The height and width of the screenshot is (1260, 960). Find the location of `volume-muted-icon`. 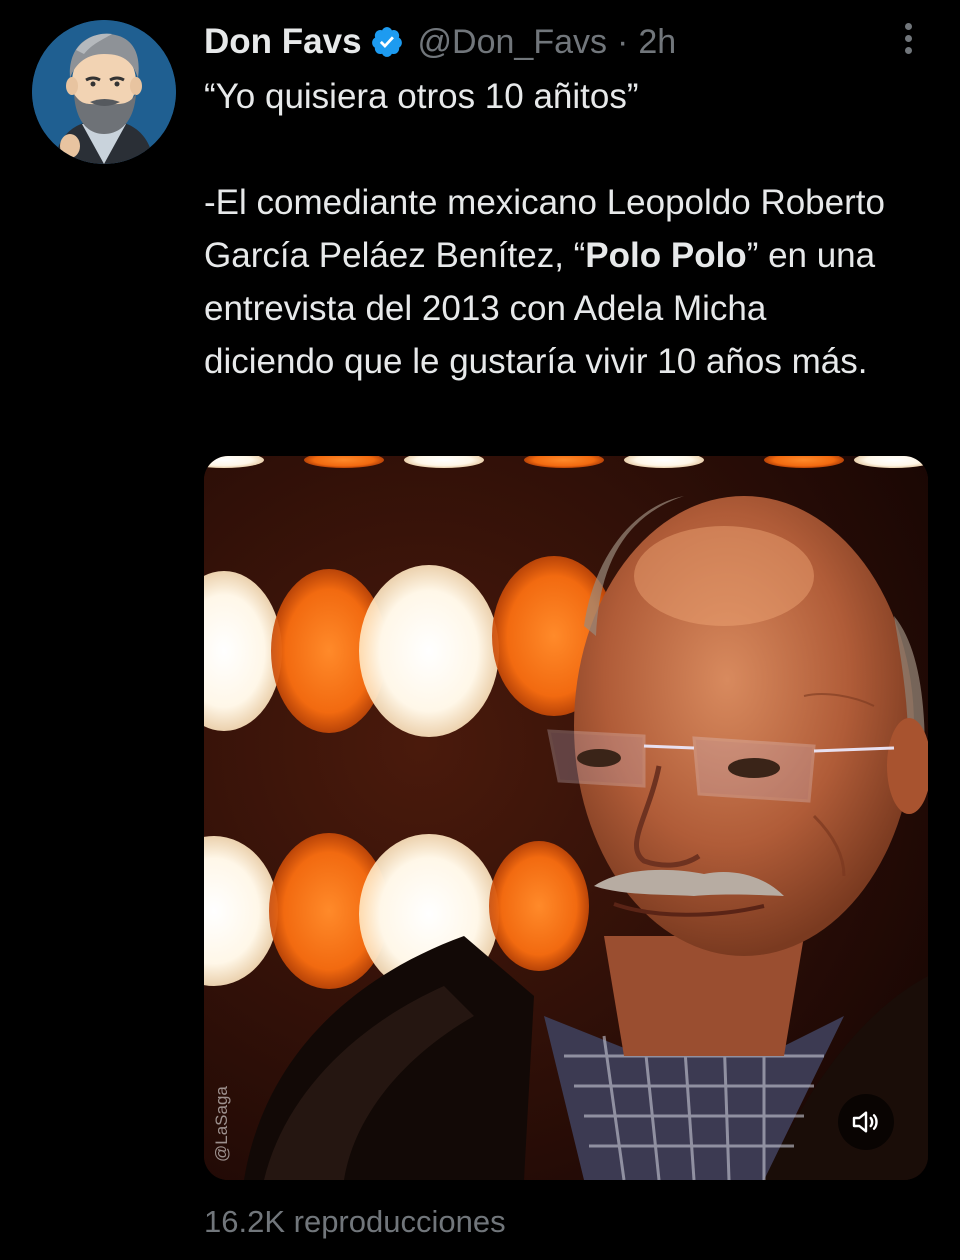

volume-muted-icon is located at coordinates (866, 1122).